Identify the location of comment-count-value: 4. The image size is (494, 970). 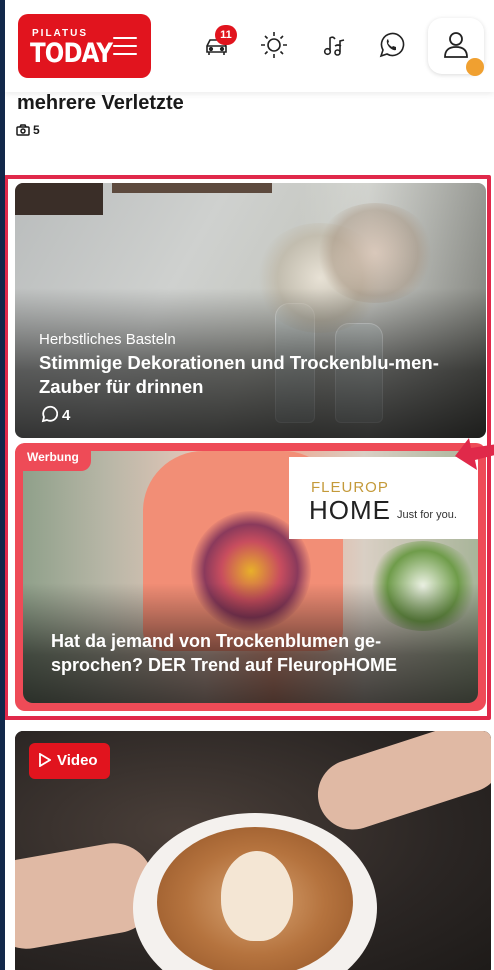
(66, 415).